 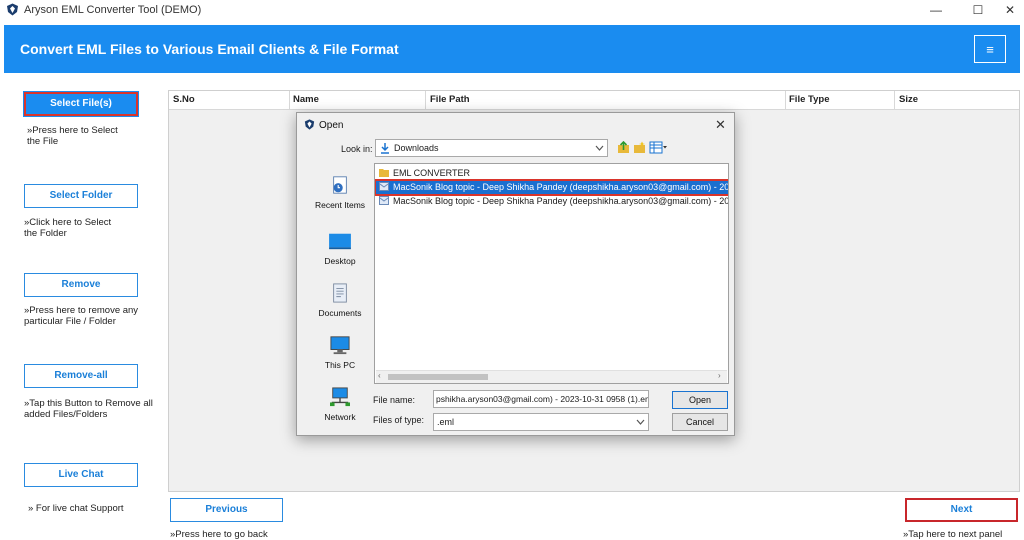 I want to click on hint-line: the File, so click(x=43, y=141).